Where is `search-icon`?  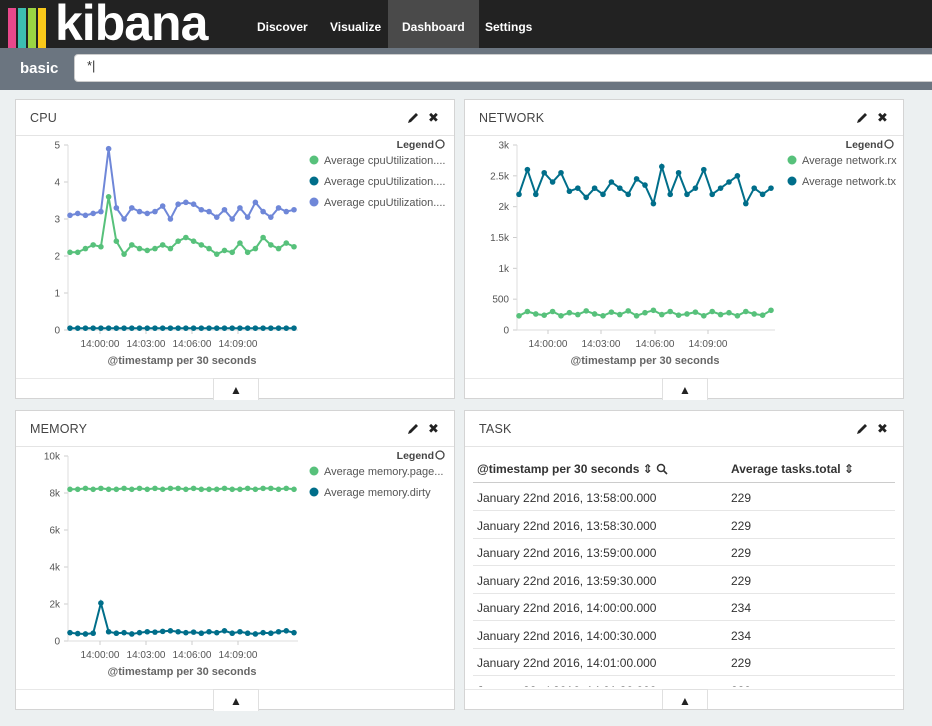 search-icon is located at coordinates (662, 469).